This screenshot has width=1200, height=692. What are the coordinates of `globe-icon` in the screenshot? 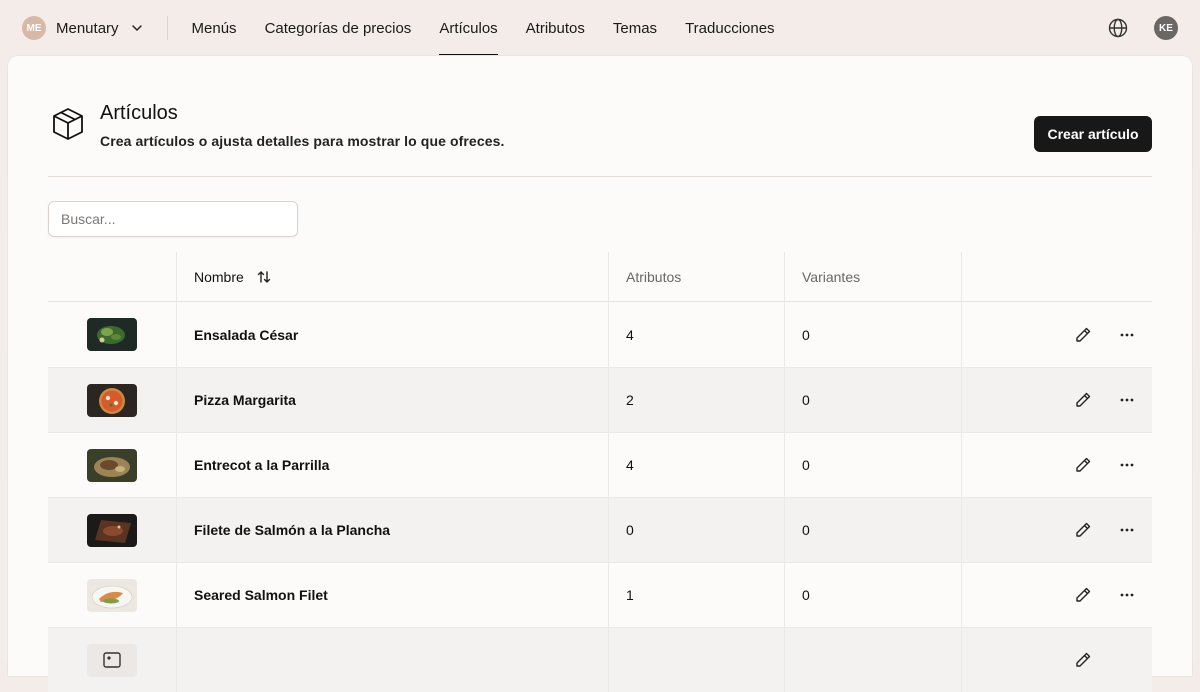 It's located at (1118, 28).